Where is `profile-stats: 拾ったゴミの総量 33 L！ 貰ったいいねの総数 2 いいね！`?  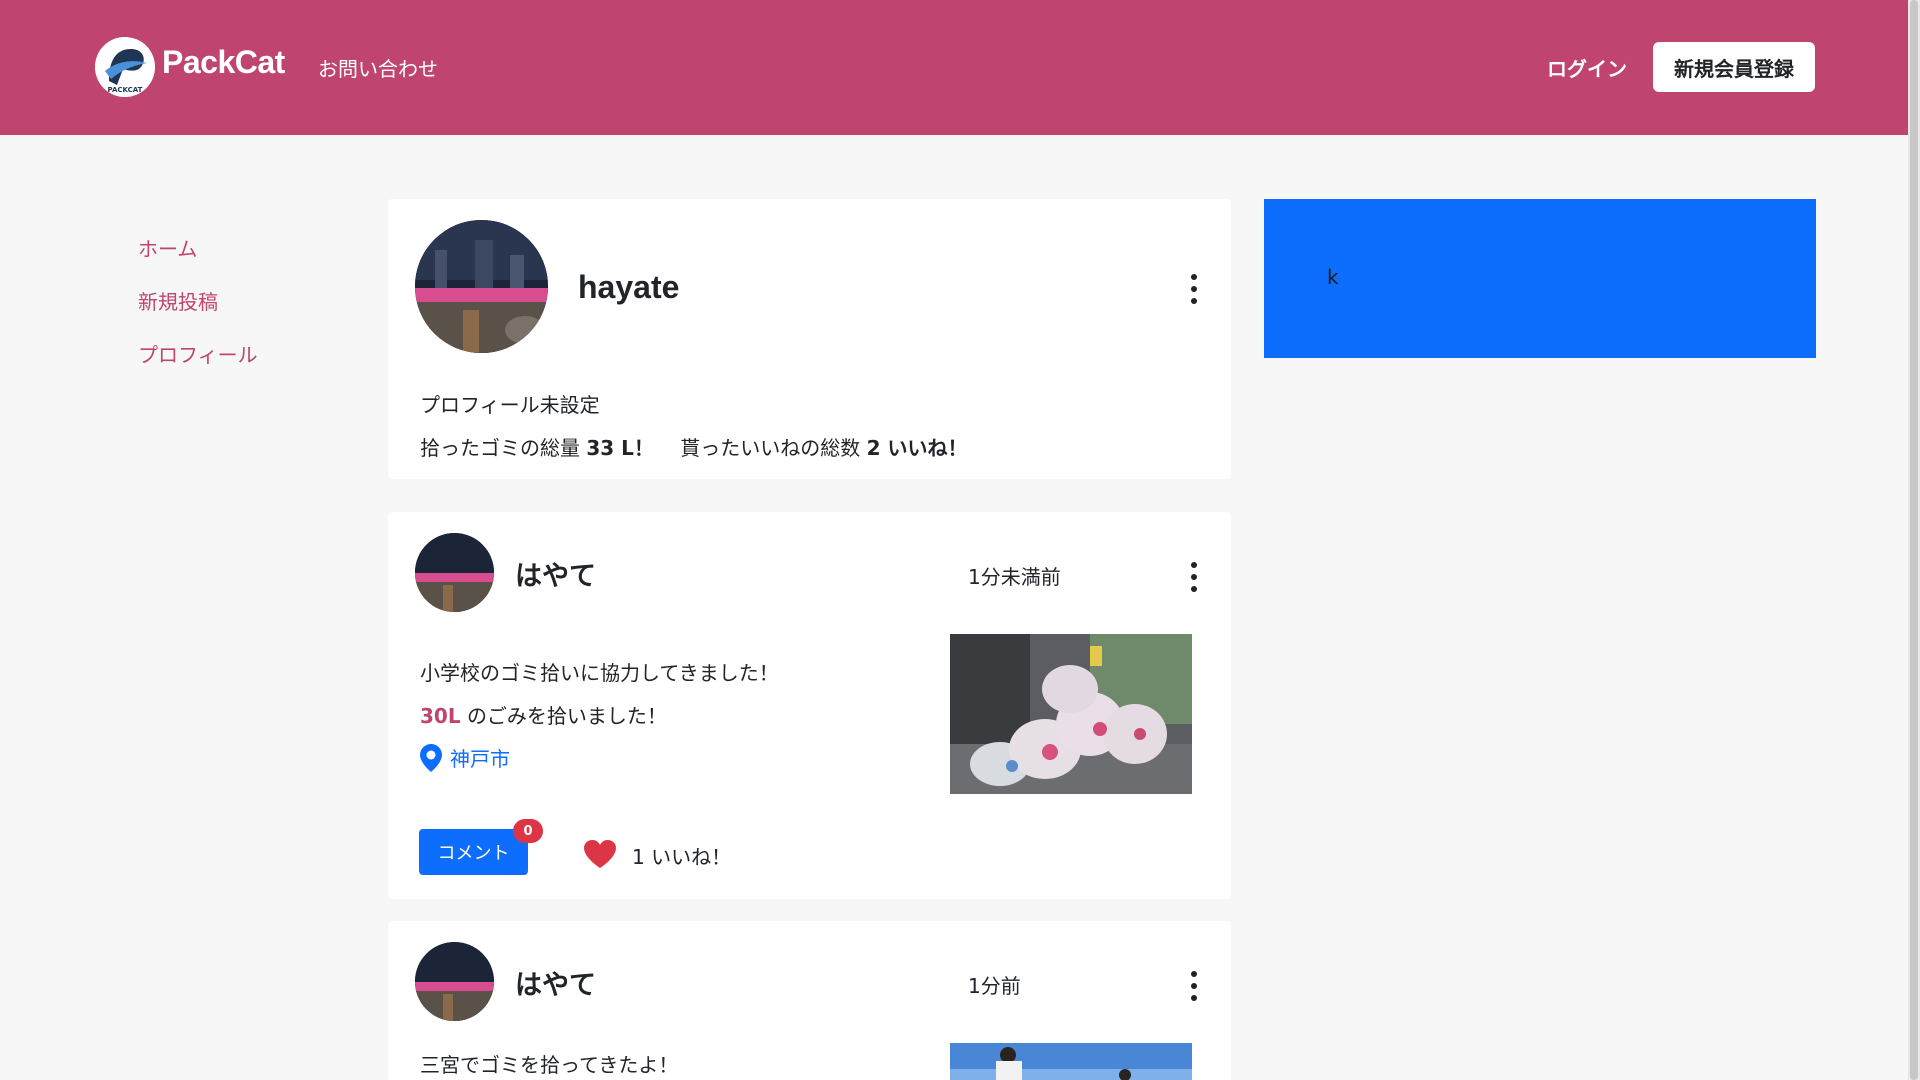
profile-stats: 拾ったゴミの総量 33 L！ 貰ったいいねの総数 2 いいね！ is located at coordinates (694, 448).